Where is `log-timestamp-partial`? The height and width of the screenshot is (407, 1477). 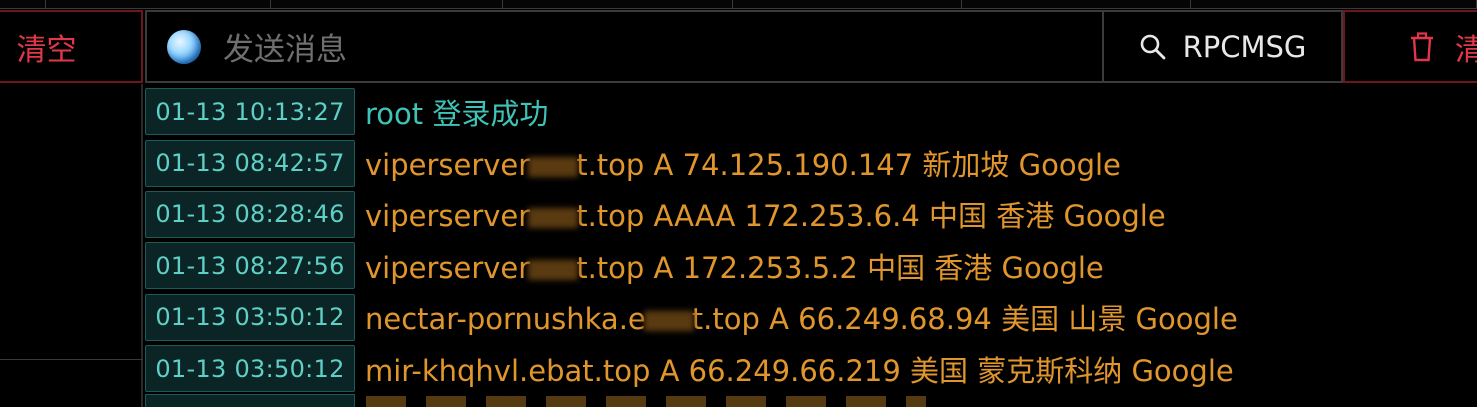 log-timestamp-partial is located at coordinates (250, 400).